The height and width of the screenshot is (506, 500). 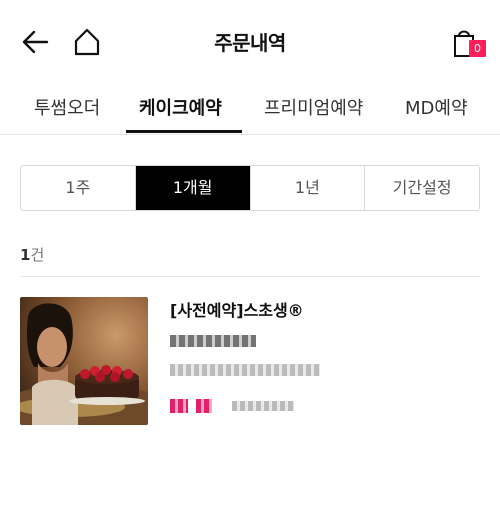 What do you see at coordinates (308, 188) in the screenshot?
I see `period-1-year: 1년` at bounding box center [308, 188].